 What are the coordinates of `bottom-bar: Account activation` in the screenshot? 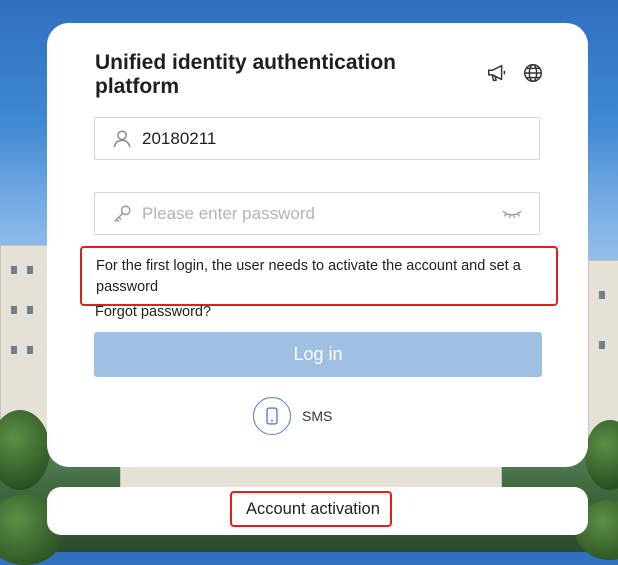 It's located at (317, 511).